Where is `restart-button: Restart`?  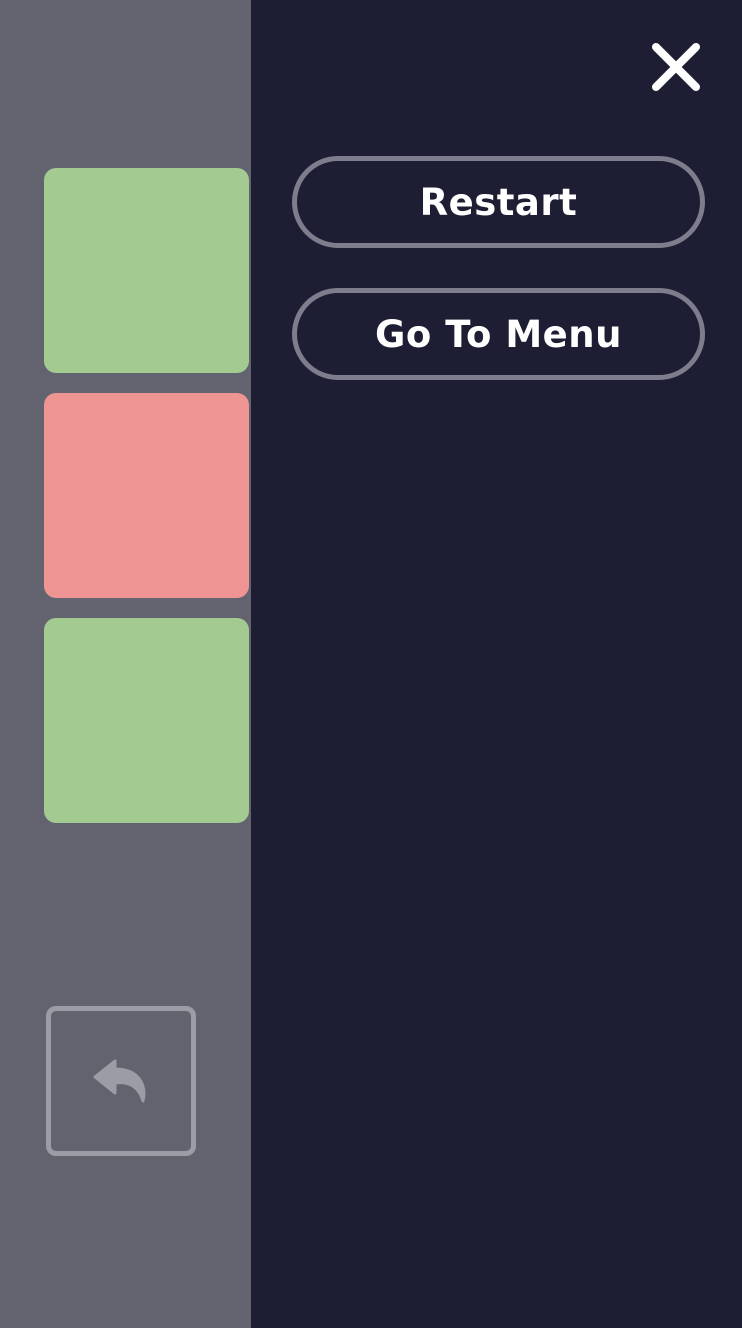
restart-button: Restart is located at coordinates (498, 202).